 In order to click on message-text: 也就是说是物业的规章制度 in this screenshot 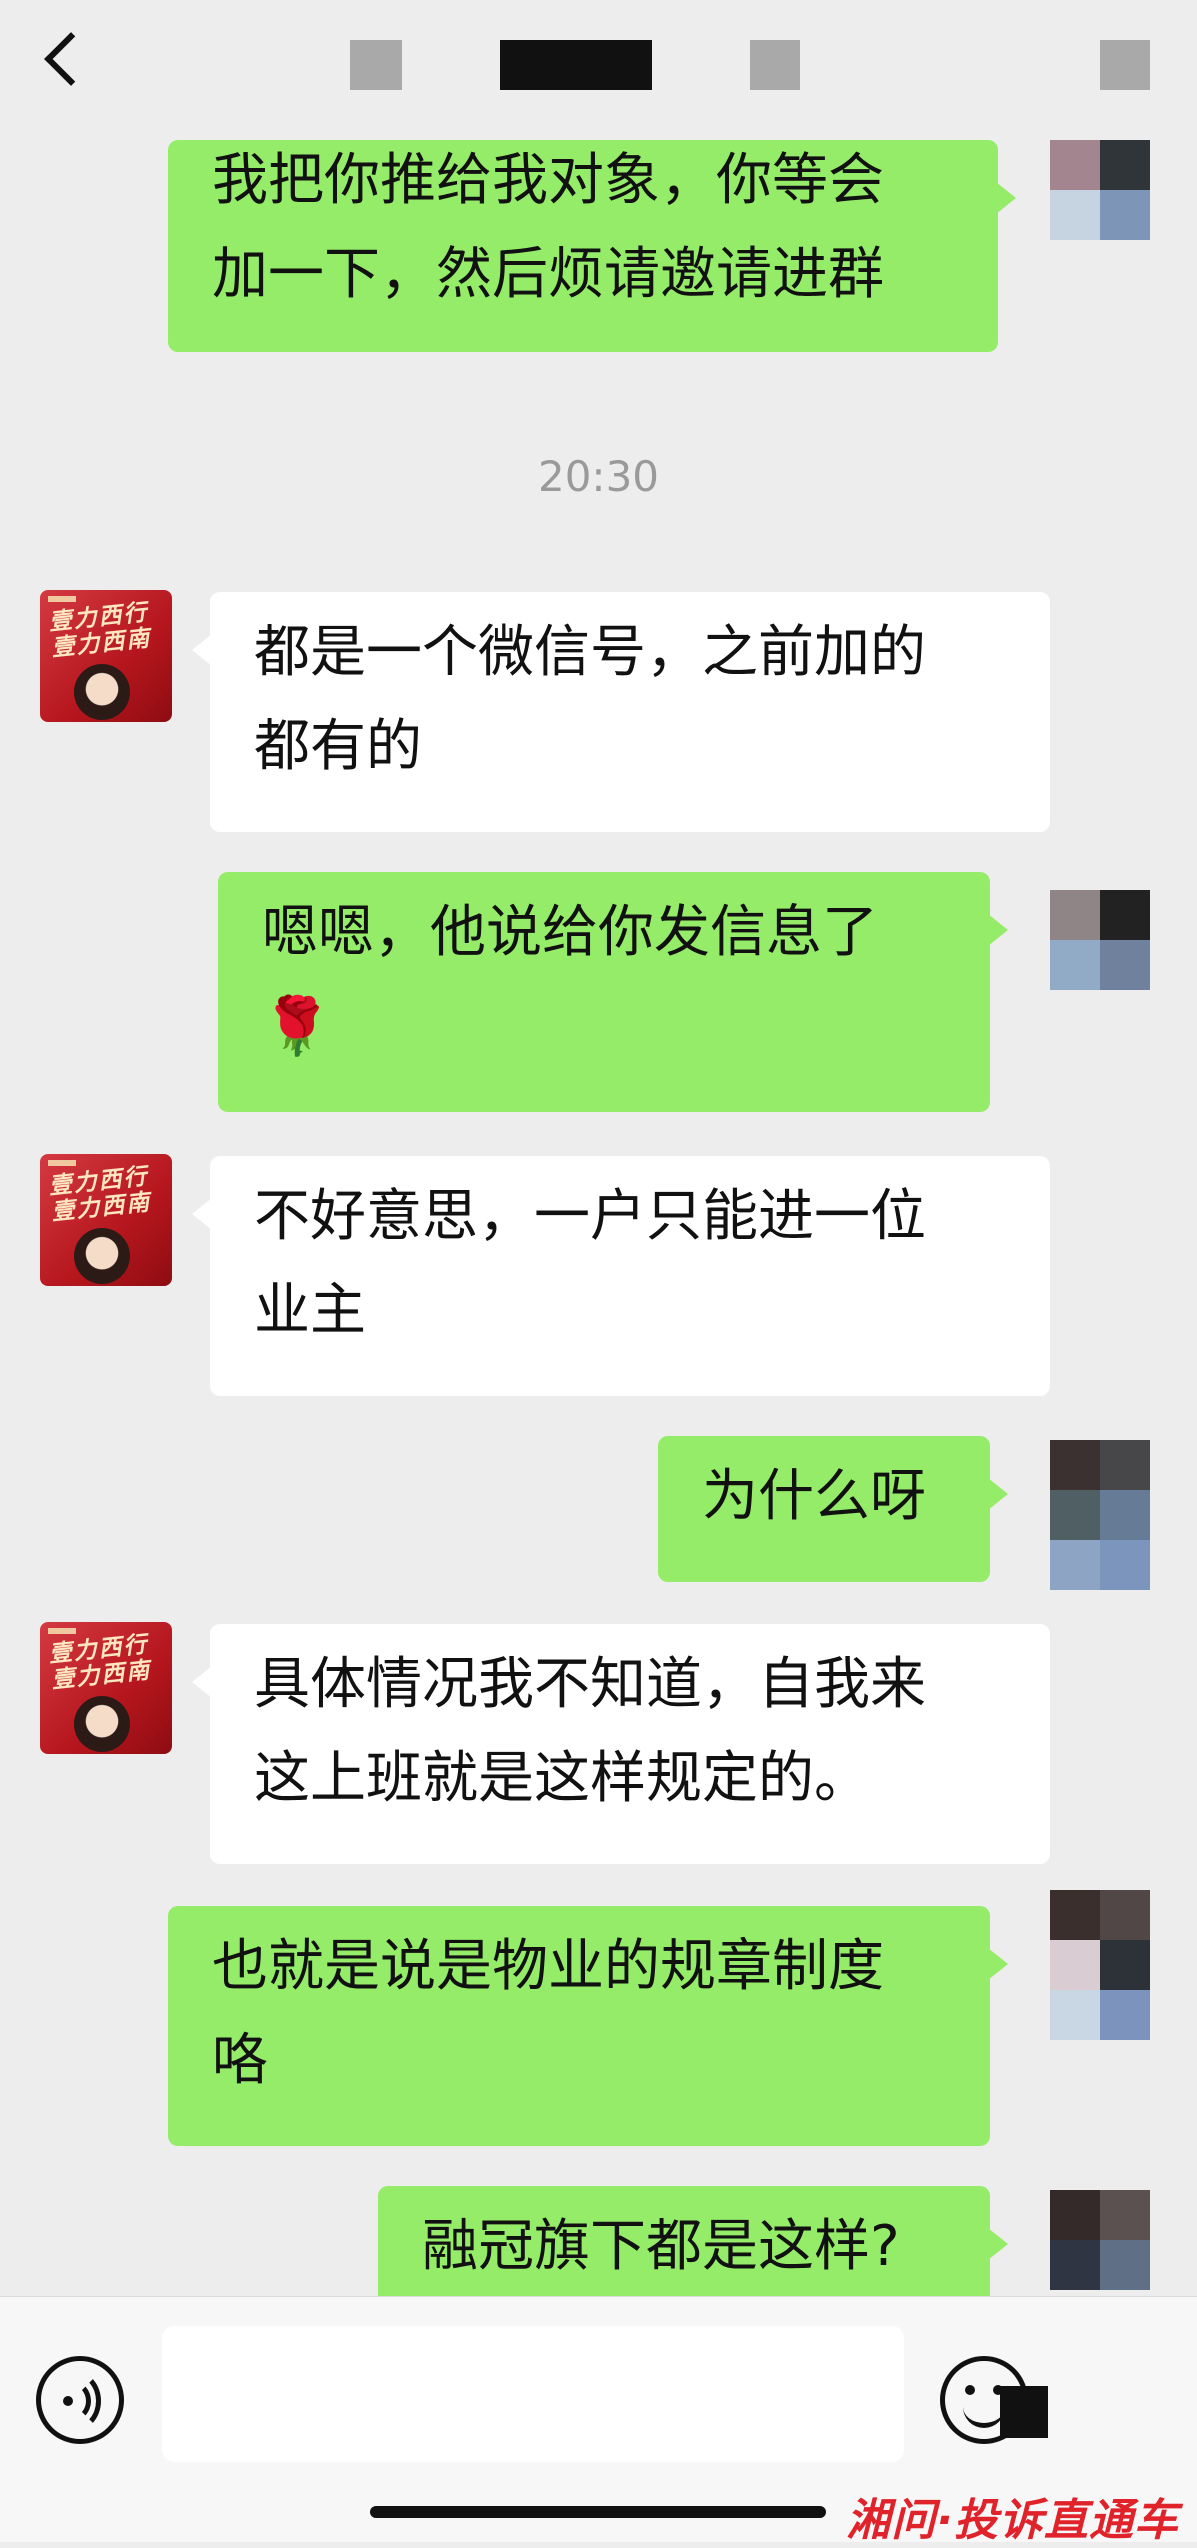, I will do `click(548, 1966)`.